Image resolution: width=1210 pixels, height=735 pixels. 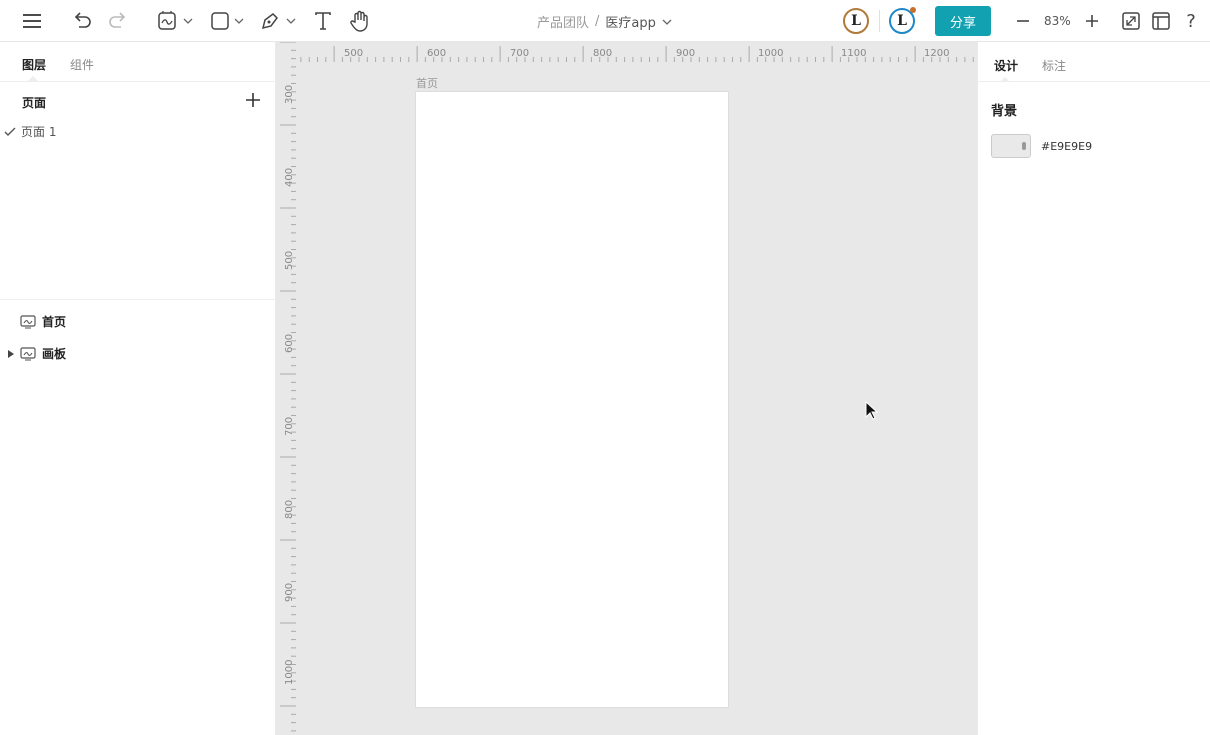 I want to click on page-item-label: 页面 1, so click(x=39, y=132).